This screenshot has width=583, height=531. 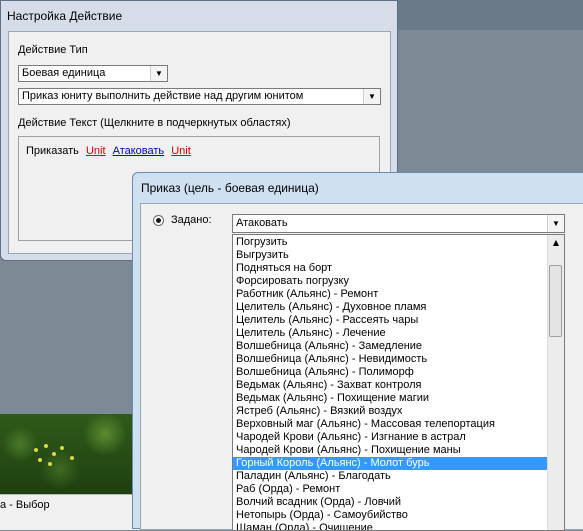 What do you see at coordinates (391, 398) in the screenshot?
I see `dropdown-item: Ведьмак (Альянс) - Похищение магии` at bounding box center [391, 398].